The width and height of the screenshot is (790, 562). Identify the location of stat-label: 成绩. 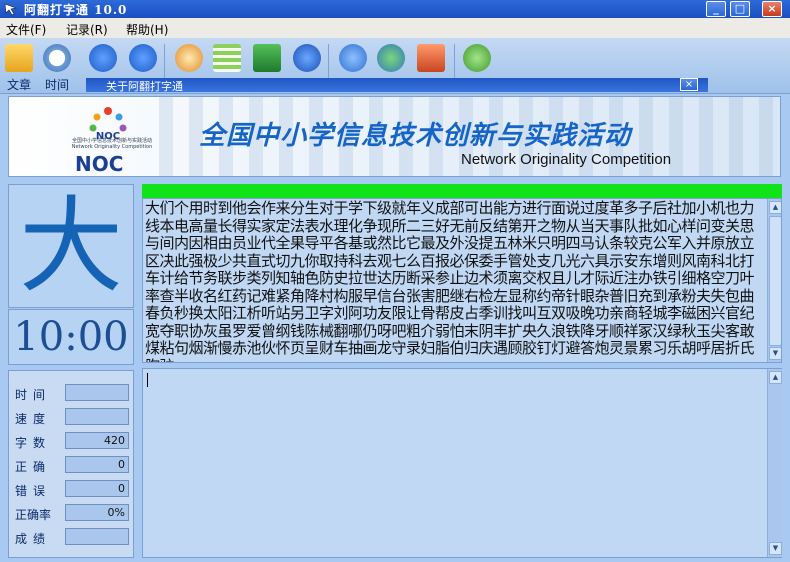
(33, 539).